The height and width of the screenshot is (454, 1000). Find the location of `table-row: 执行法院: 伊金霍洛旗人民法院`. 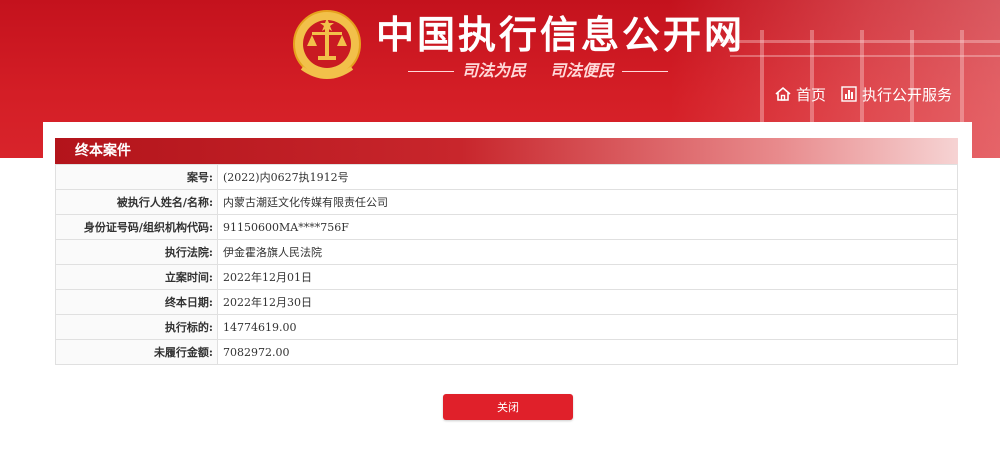

table-row: 执行法院: 伊金霍洛旗人民法院 is located at coordinates (506, 252).